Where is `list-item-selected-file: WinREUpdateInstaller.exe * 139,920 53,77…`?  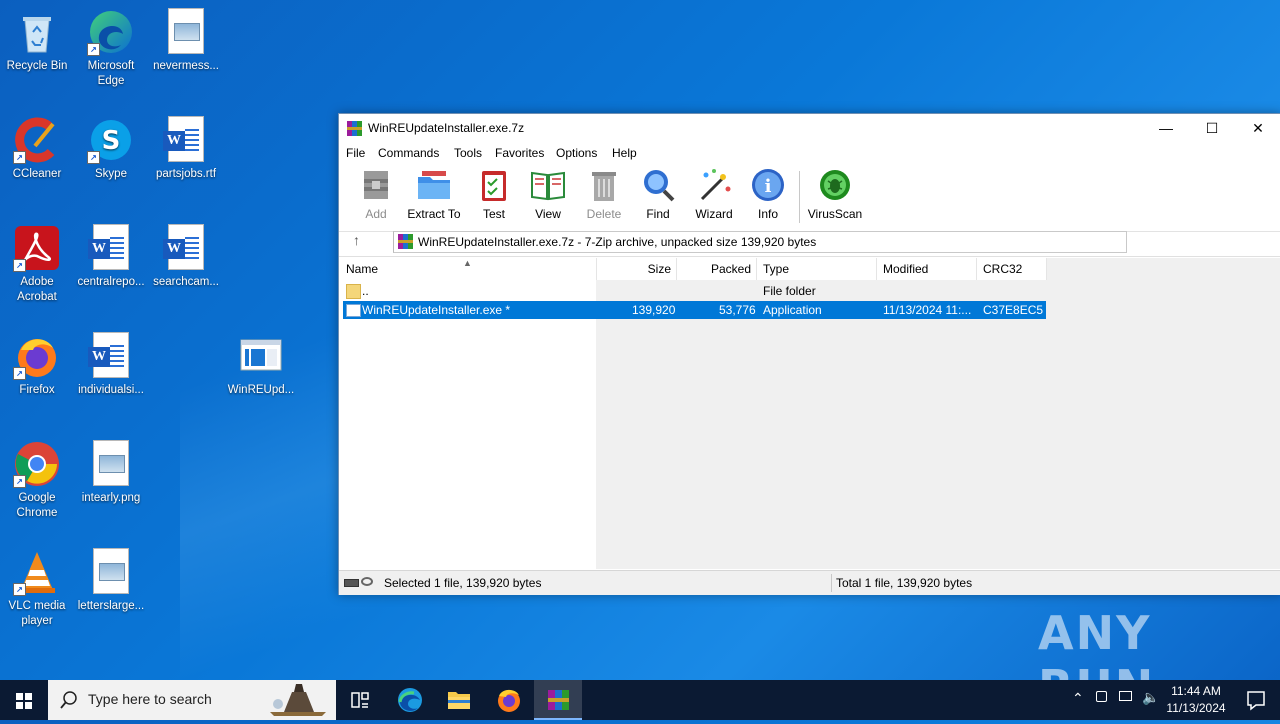
list-item-selected-file: WinREUpdateInstaller.exe * 139,920 53,77… is located at coordinates (694, 310).